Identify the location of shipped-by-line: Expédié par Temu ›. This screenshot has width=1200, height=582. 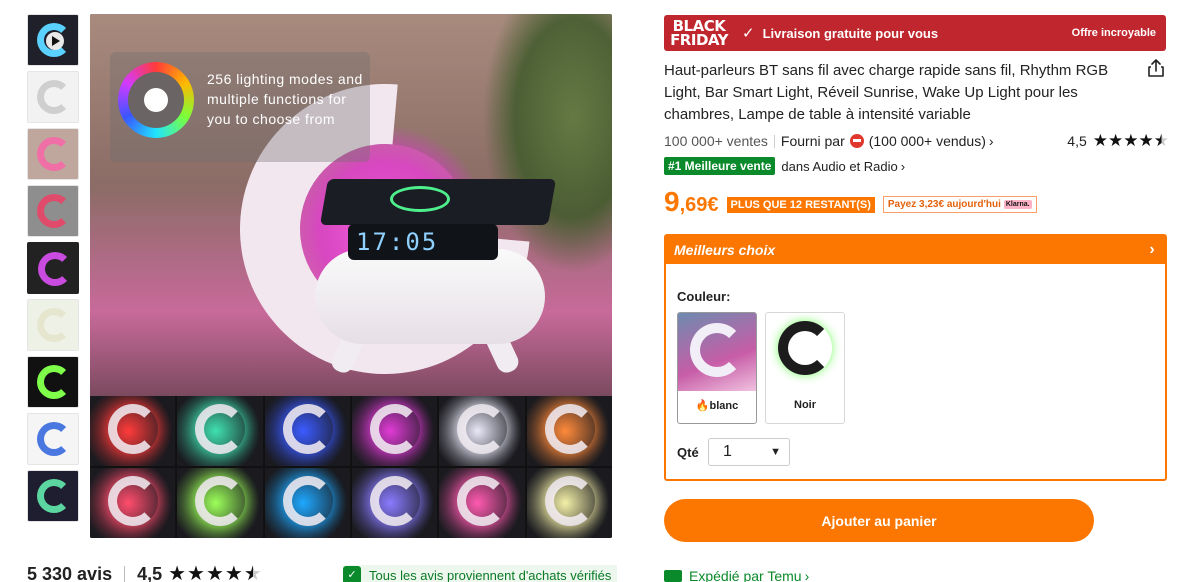
(736, 575).